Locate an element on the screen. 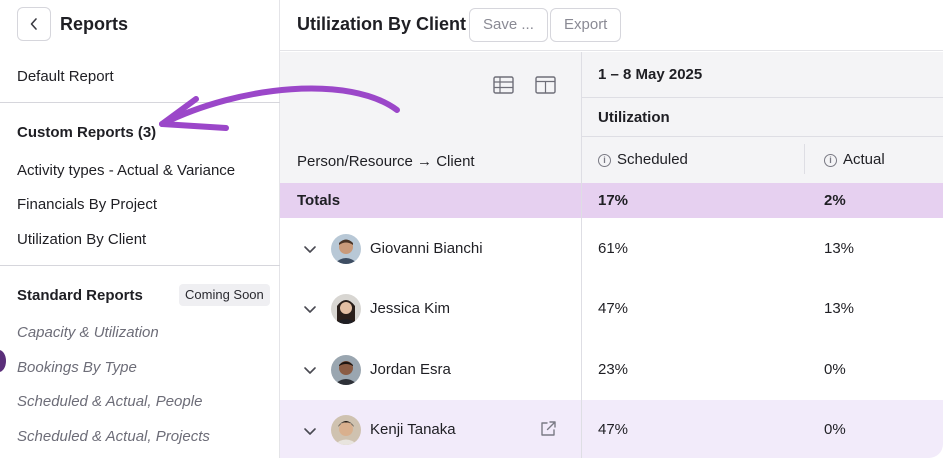 The image size is (943, 458). row-header: Person/Resource → Client is located at coordinates (386, 161).